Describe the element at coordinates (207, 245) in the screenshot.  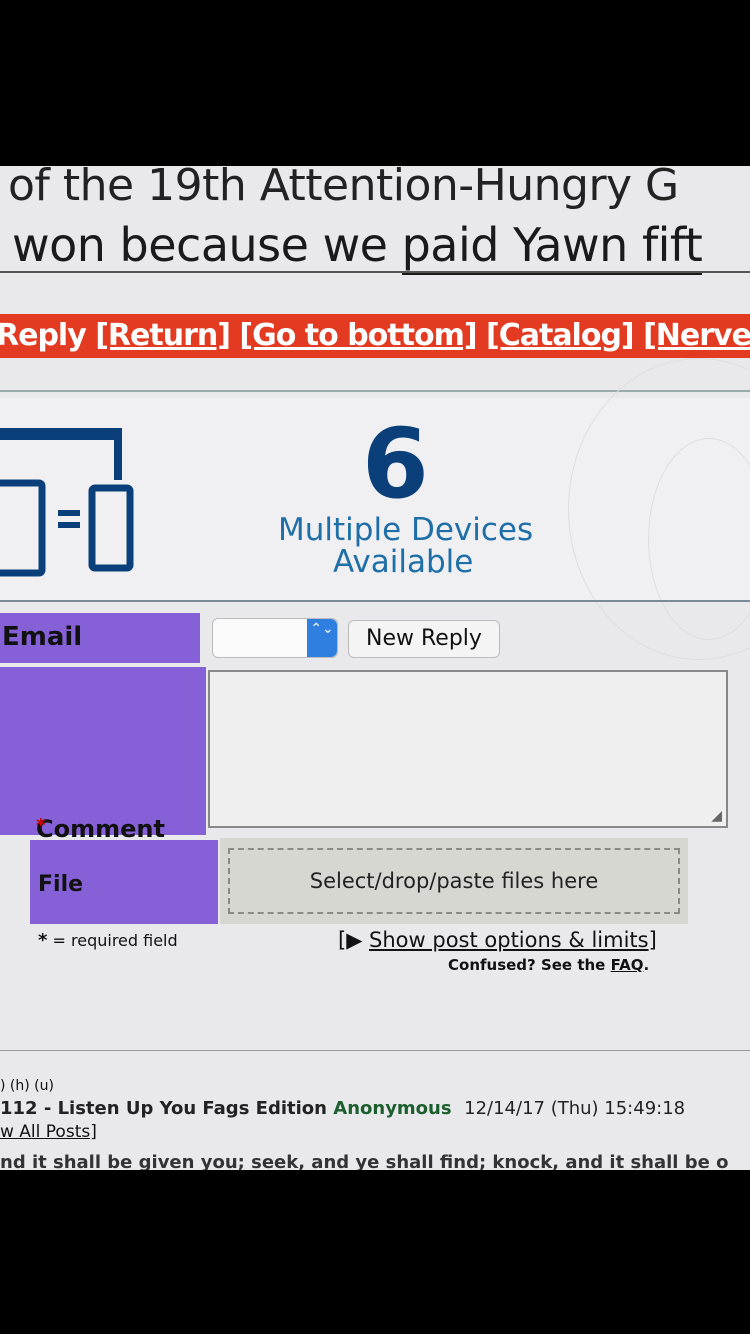
I see `thread-title-text: won because we` at that location.